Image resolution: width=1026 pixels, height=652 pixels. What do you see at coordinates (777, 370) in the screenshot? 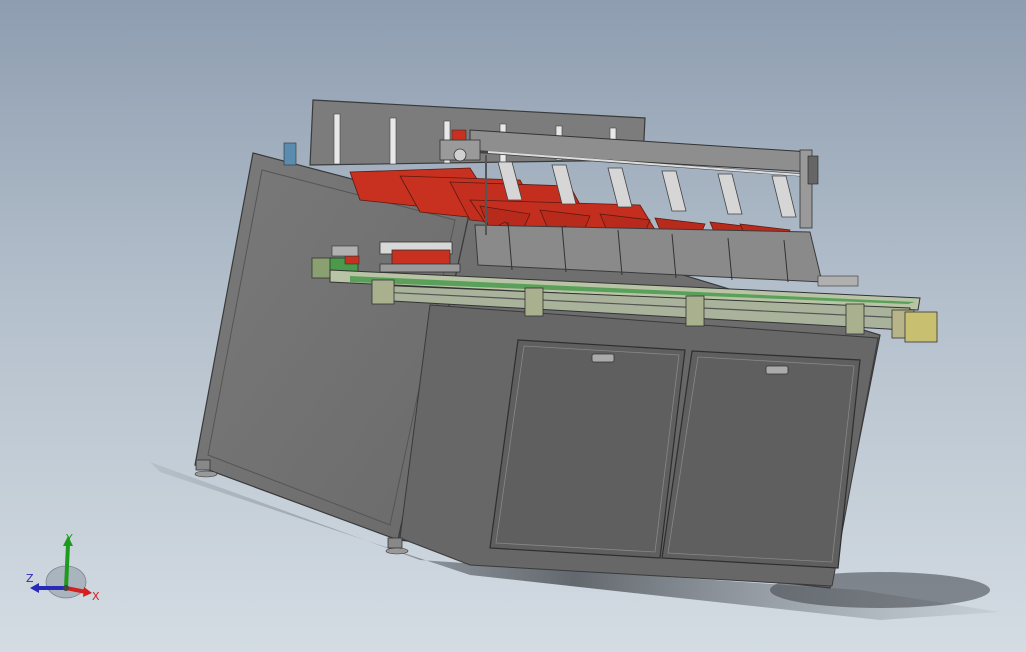
I see `door-handle-right` at bounding box center [777, 370].